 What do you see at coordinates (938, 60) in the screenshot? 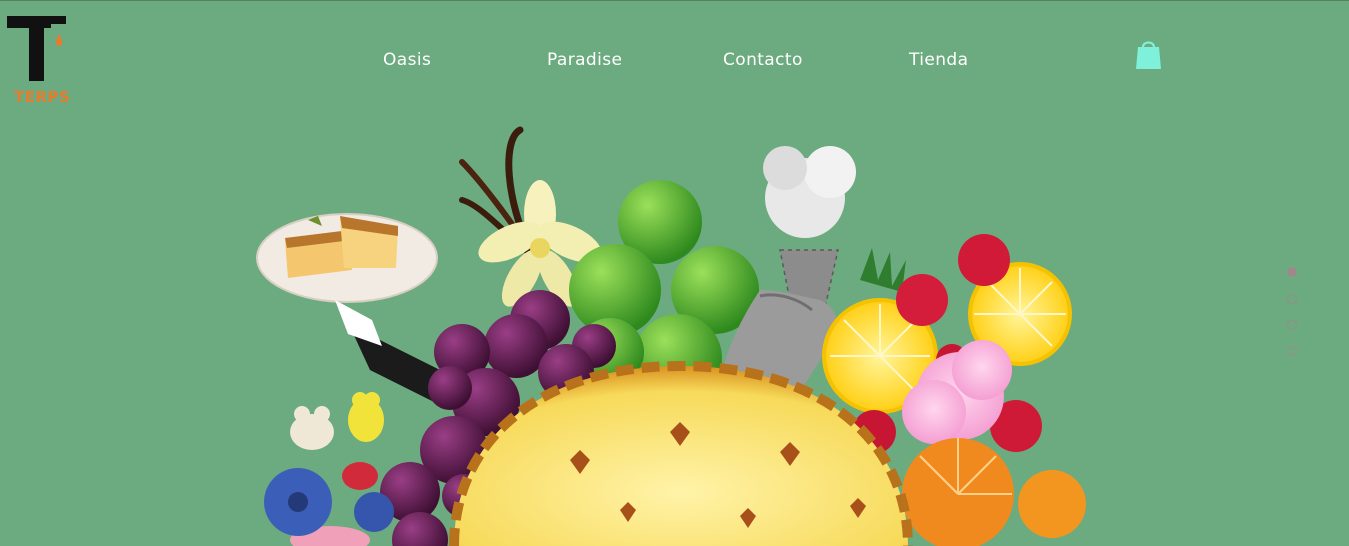
I see `nav-link-tienda: Tienda` at bounding box center [938, 60].